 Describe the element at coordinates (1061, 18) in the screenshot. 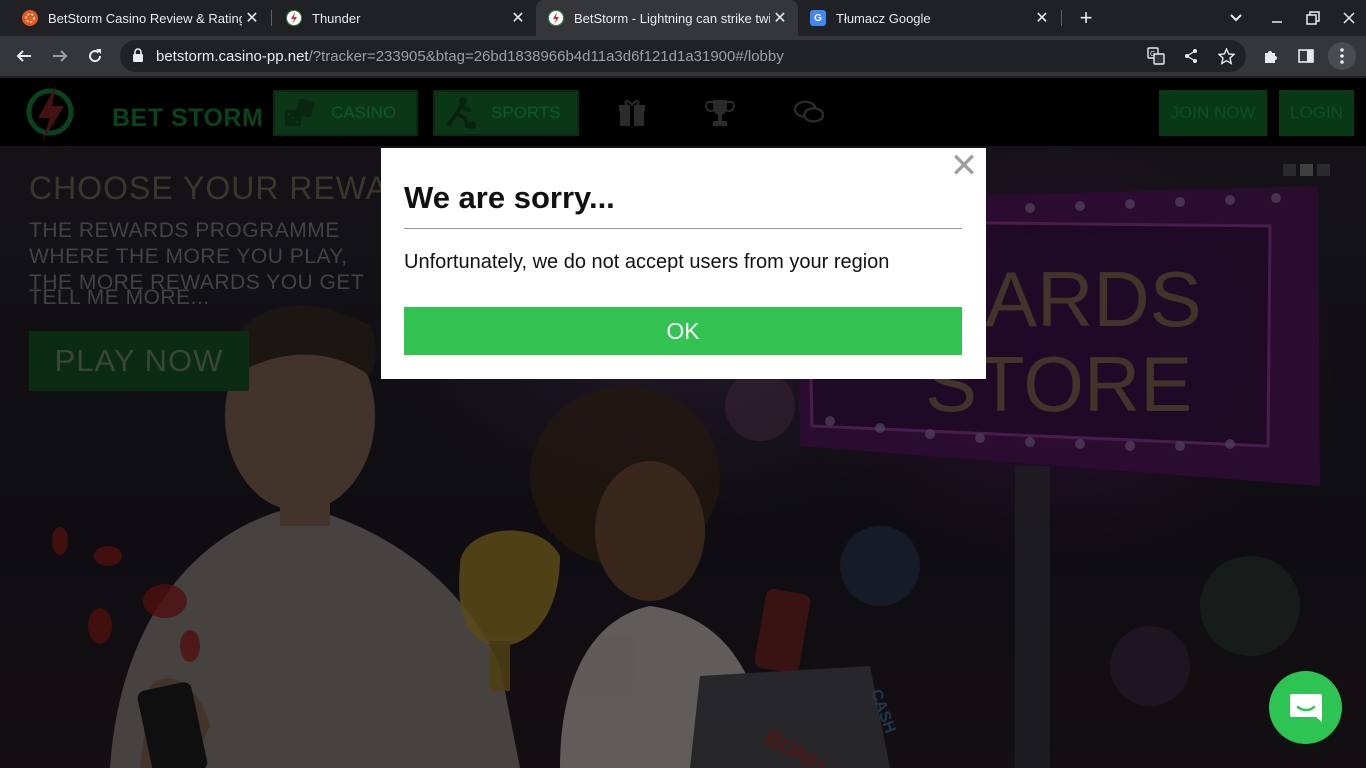

I see `tab-separator` at that location.